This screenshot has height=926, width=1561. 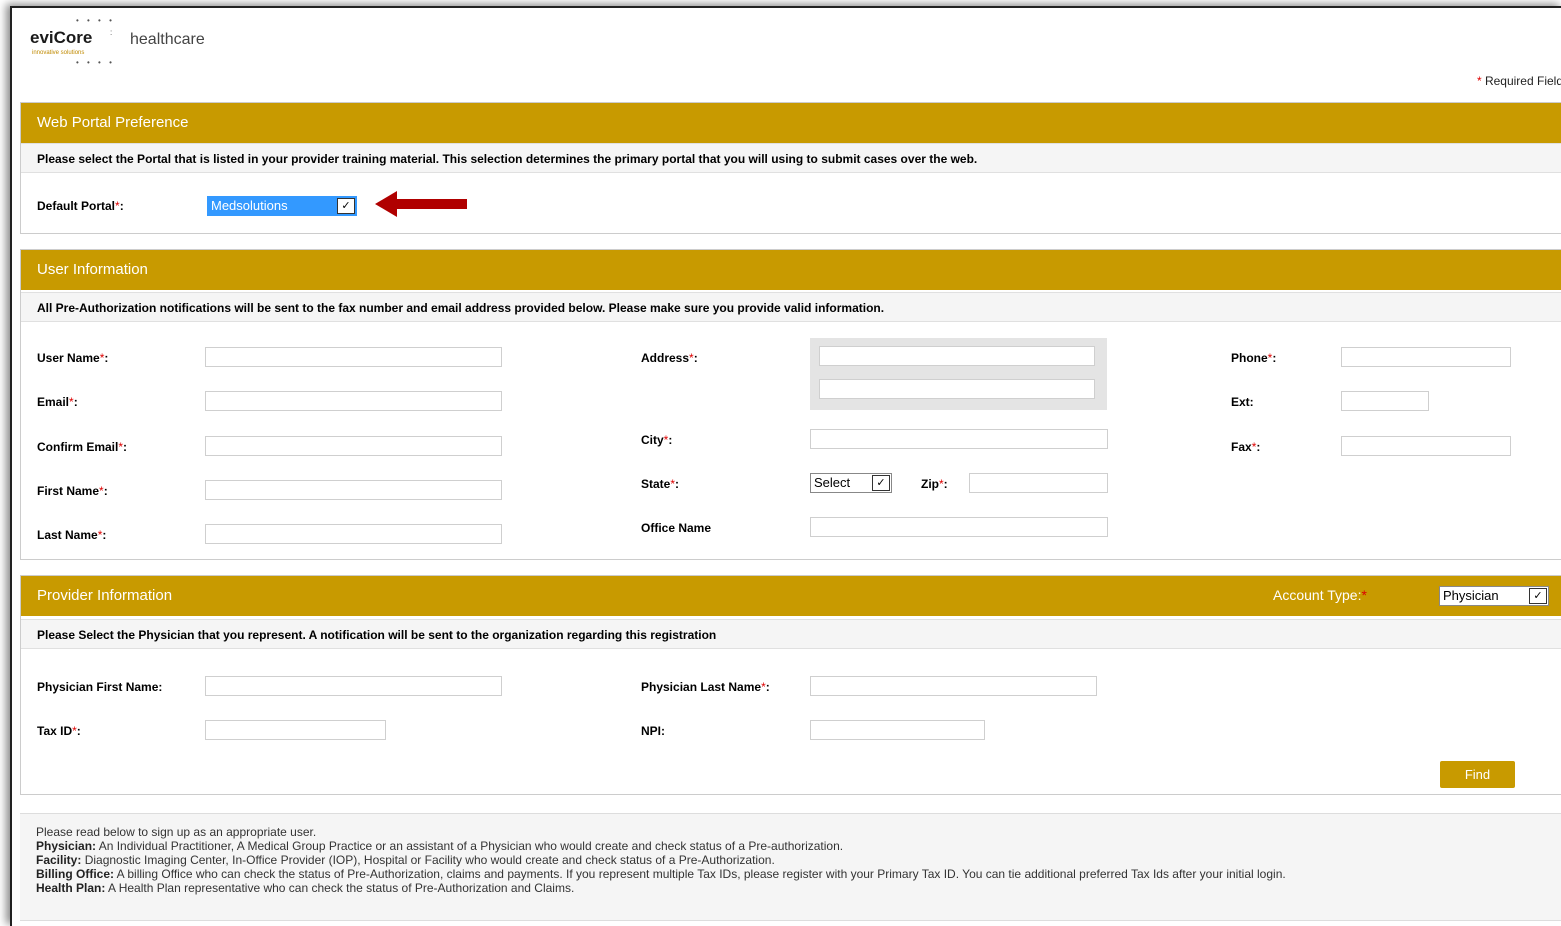 I want to click on npi-label: NPI:, so click(x=653, y=731).